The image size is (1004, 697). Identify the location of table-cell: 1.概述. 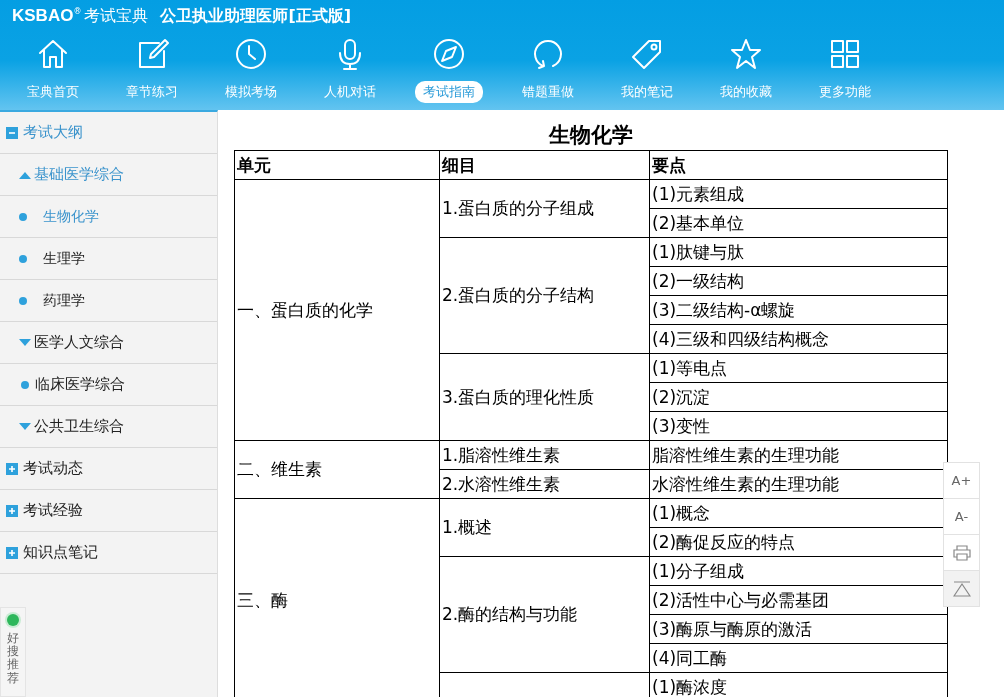
(544, 527).